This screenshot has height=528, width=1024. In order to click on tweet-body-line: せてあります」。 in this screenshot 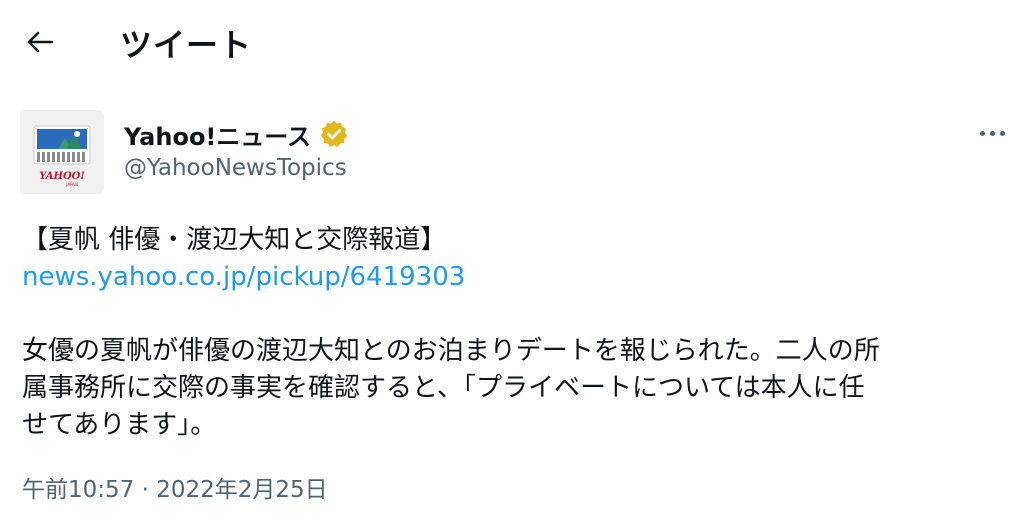, I will do `click(119, 425)`.